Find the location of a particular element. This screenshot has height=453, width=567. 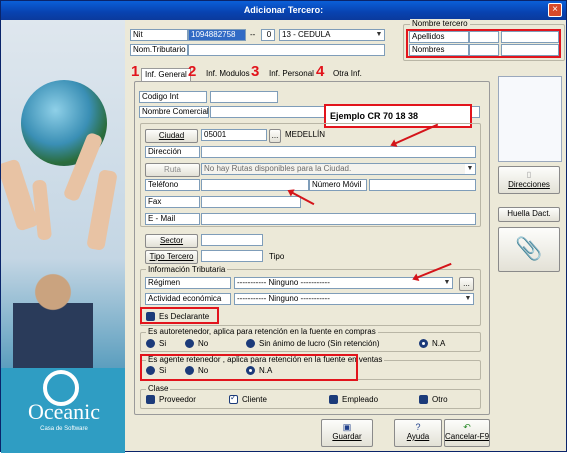

direccion-input is located at coordinates (338, 152).